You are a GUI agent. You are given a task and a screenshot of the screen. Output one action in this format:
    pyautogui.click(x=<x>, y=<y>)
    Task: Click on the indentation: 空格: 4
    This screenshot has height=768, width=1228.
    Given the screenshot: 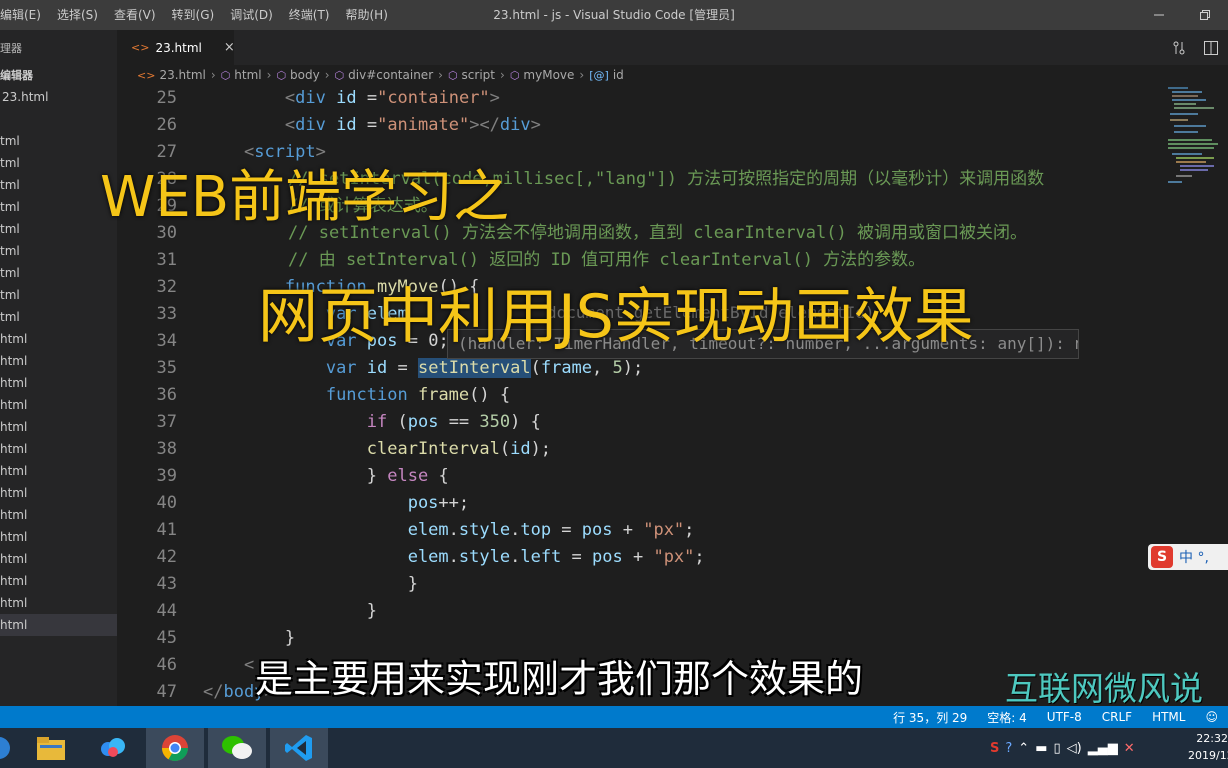 What is the action you would take?
    pyautogui.click(x=1007, y=717)
    